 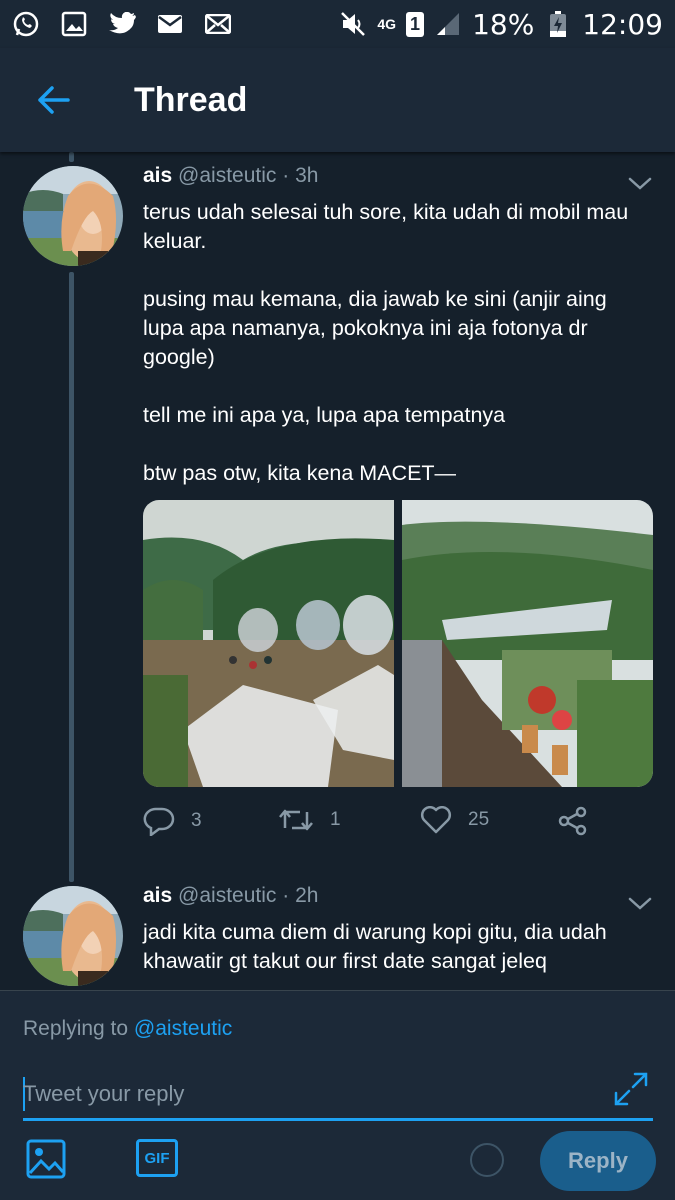 I want to click on tweet-paragraph: btw pas otw, kita kena MACET—, so click(x=300, y=473).